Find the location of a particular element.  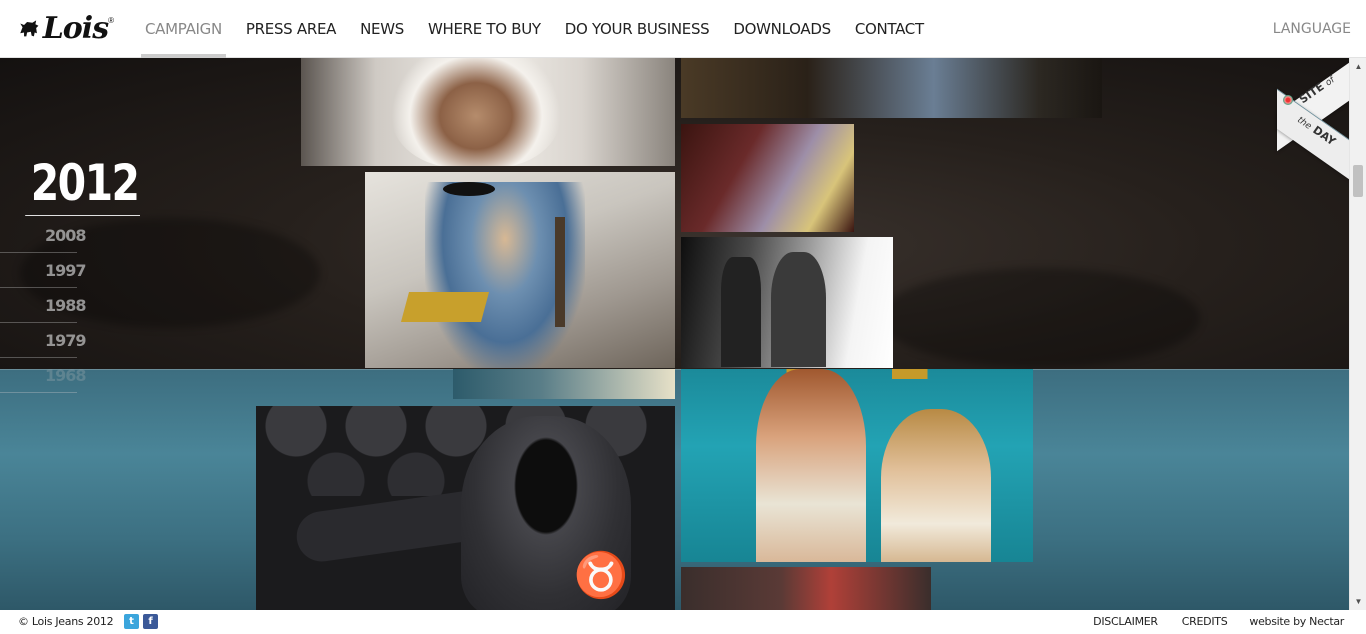

nav-campaign: CAMPAIGN is located at coordinates (183, 29).